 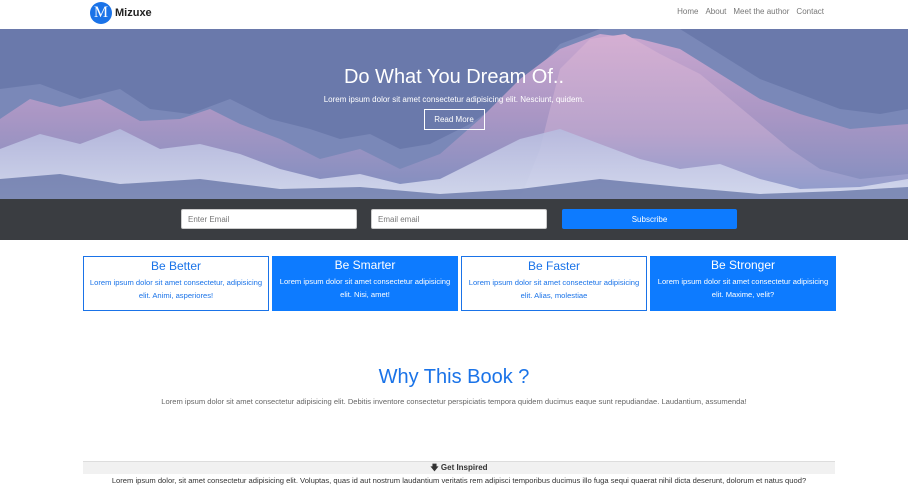 What do you see at coordinates (176, 266) in the screenshot?
I see `card-title: Be Better` at bounding box center [176, 266].